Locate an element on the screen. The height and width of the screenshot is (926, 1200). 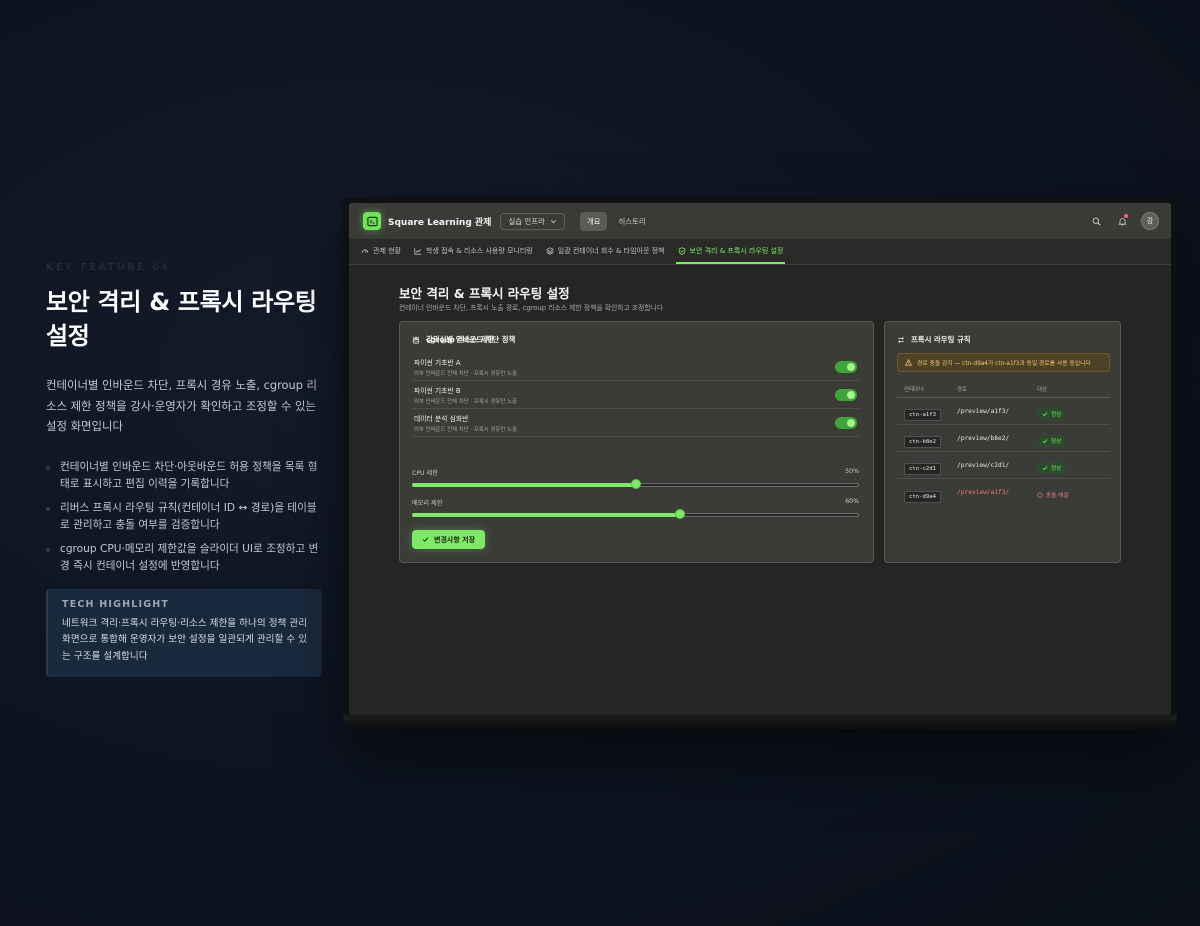
container-id-chip: ctn-c2d1 is located at coordinates (922, 469).